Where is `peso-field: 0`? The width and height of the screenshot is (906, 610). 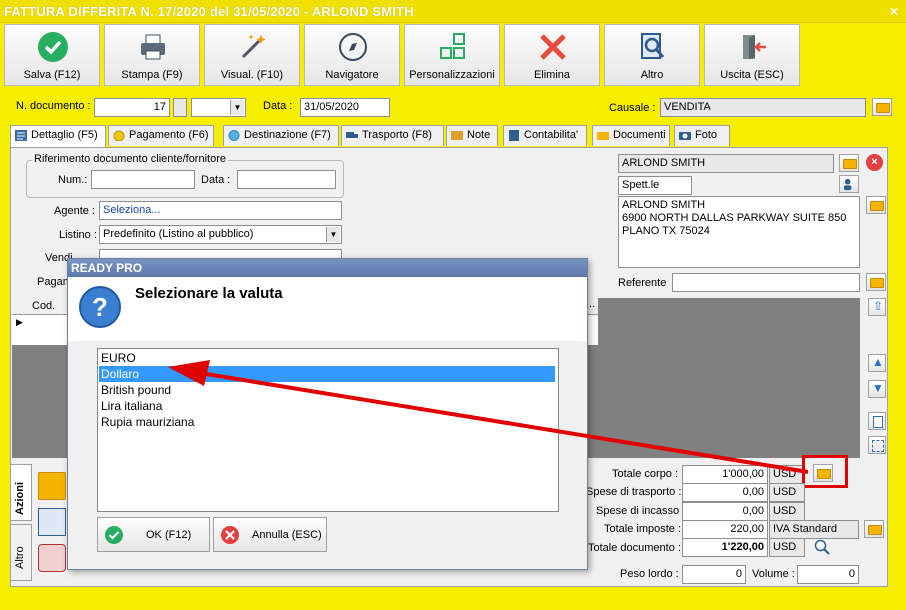 peso-field: 0 is located at coordinates (714, 574).